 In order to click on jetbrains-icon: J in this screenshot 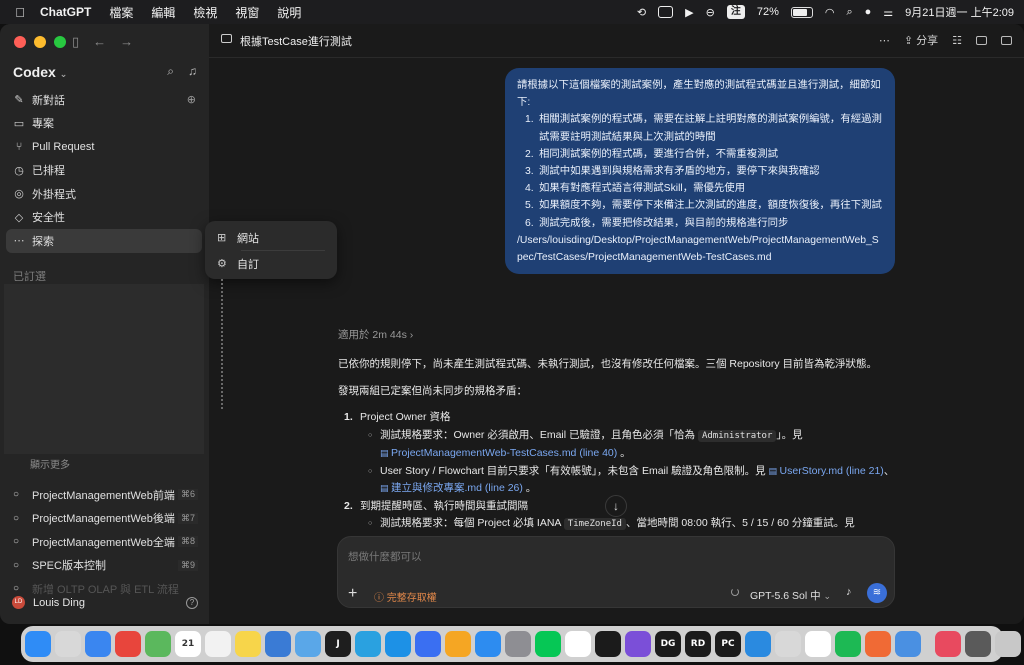, I will do `click(338, 644)`.